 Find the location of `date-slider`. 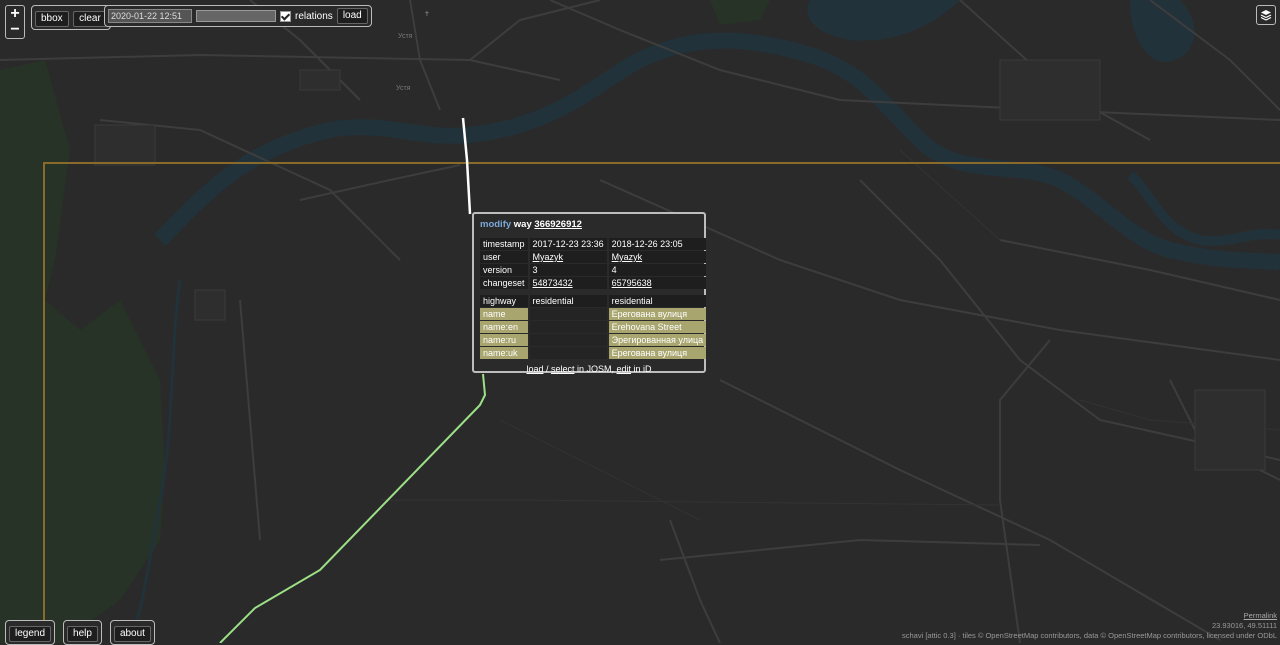

date-slider is located at coordinates (236, 16).